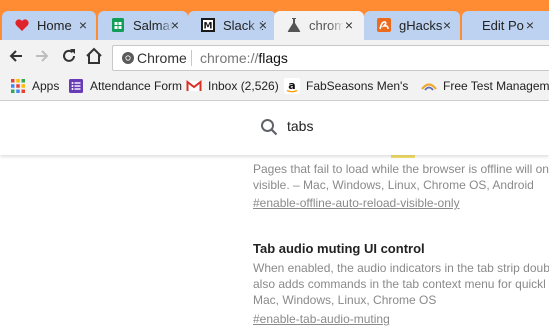 This screenshot has width=549, height=333. I want to click on toolbar: Chrome chrome://flags, so click(274, 56).